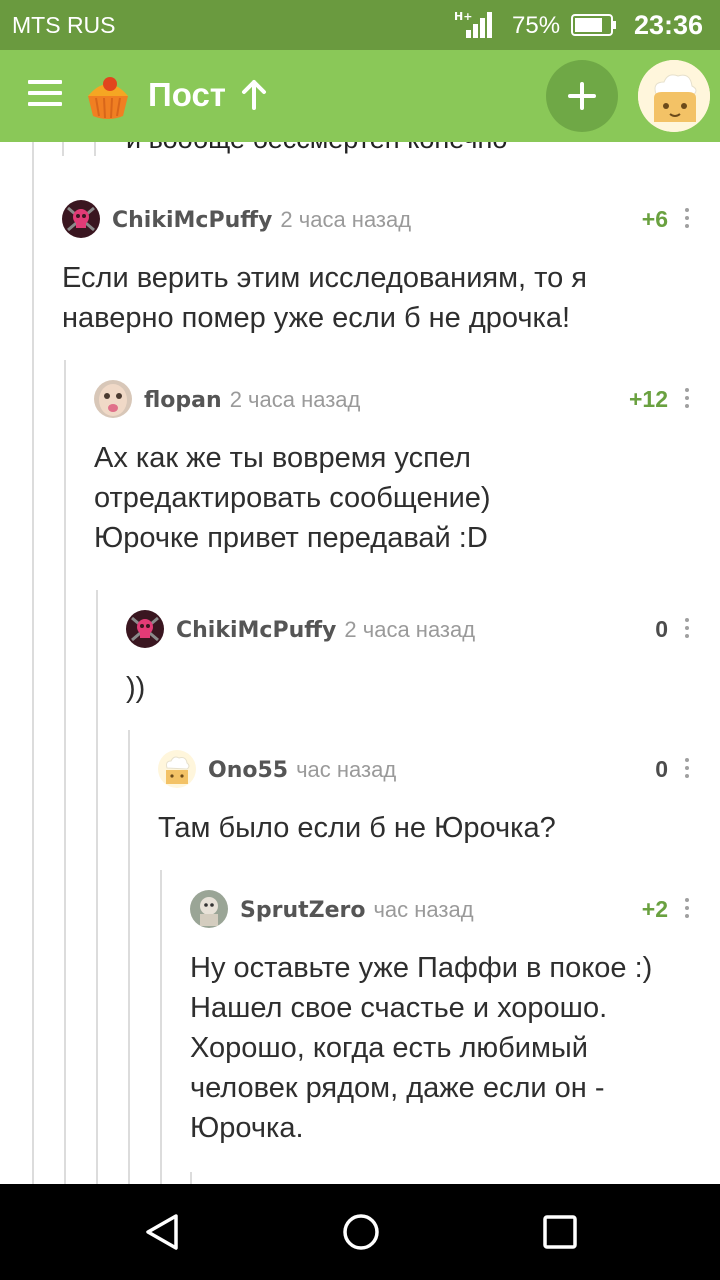 The image size is (720, 1280). Describe the element at coordinates (560, 1232) in the screenshot. I see `recents-icon` at that location.